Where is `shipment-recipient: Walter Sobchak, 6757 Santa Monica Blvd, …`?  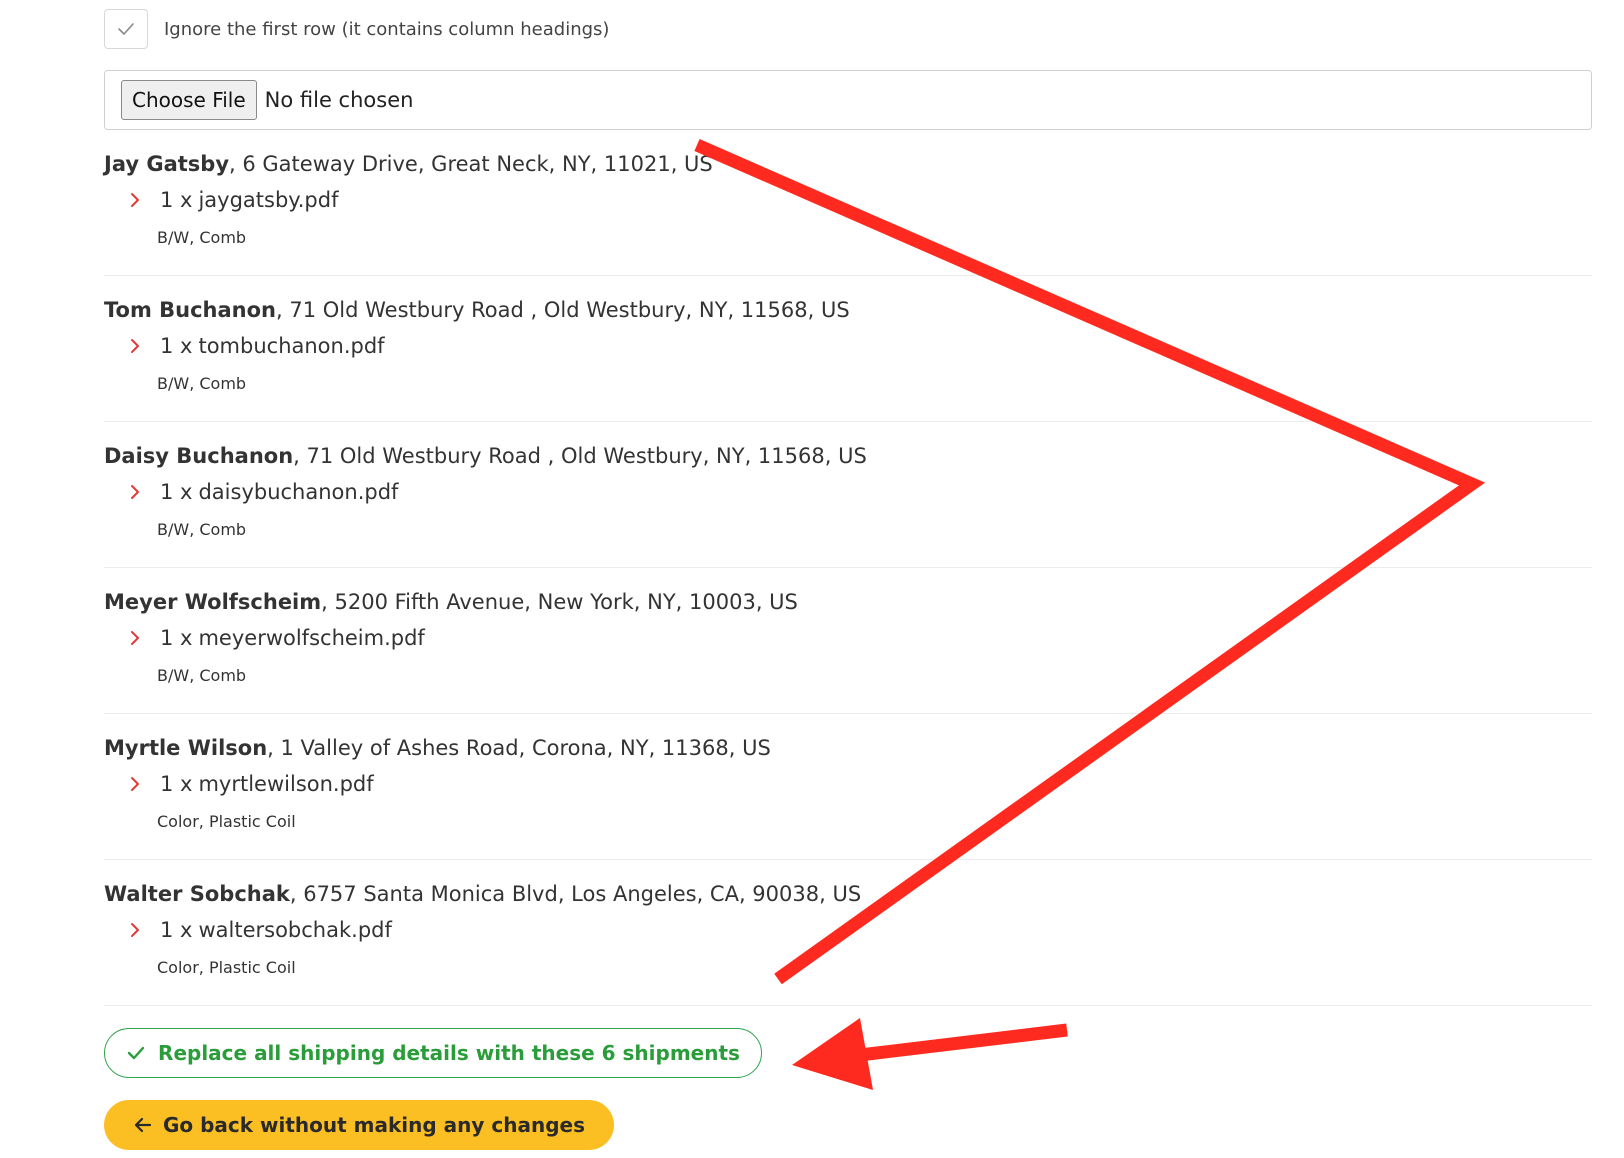 shipment-recipient: Walter Sobchak, 6757 Santa Monica Blvd, … is located at coordinates (482, 894).